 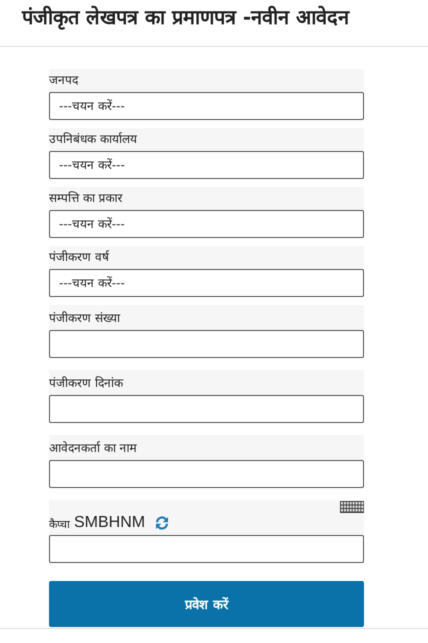 I want to click on captcha-code: SMBHNM, so click(x=110, y=523).